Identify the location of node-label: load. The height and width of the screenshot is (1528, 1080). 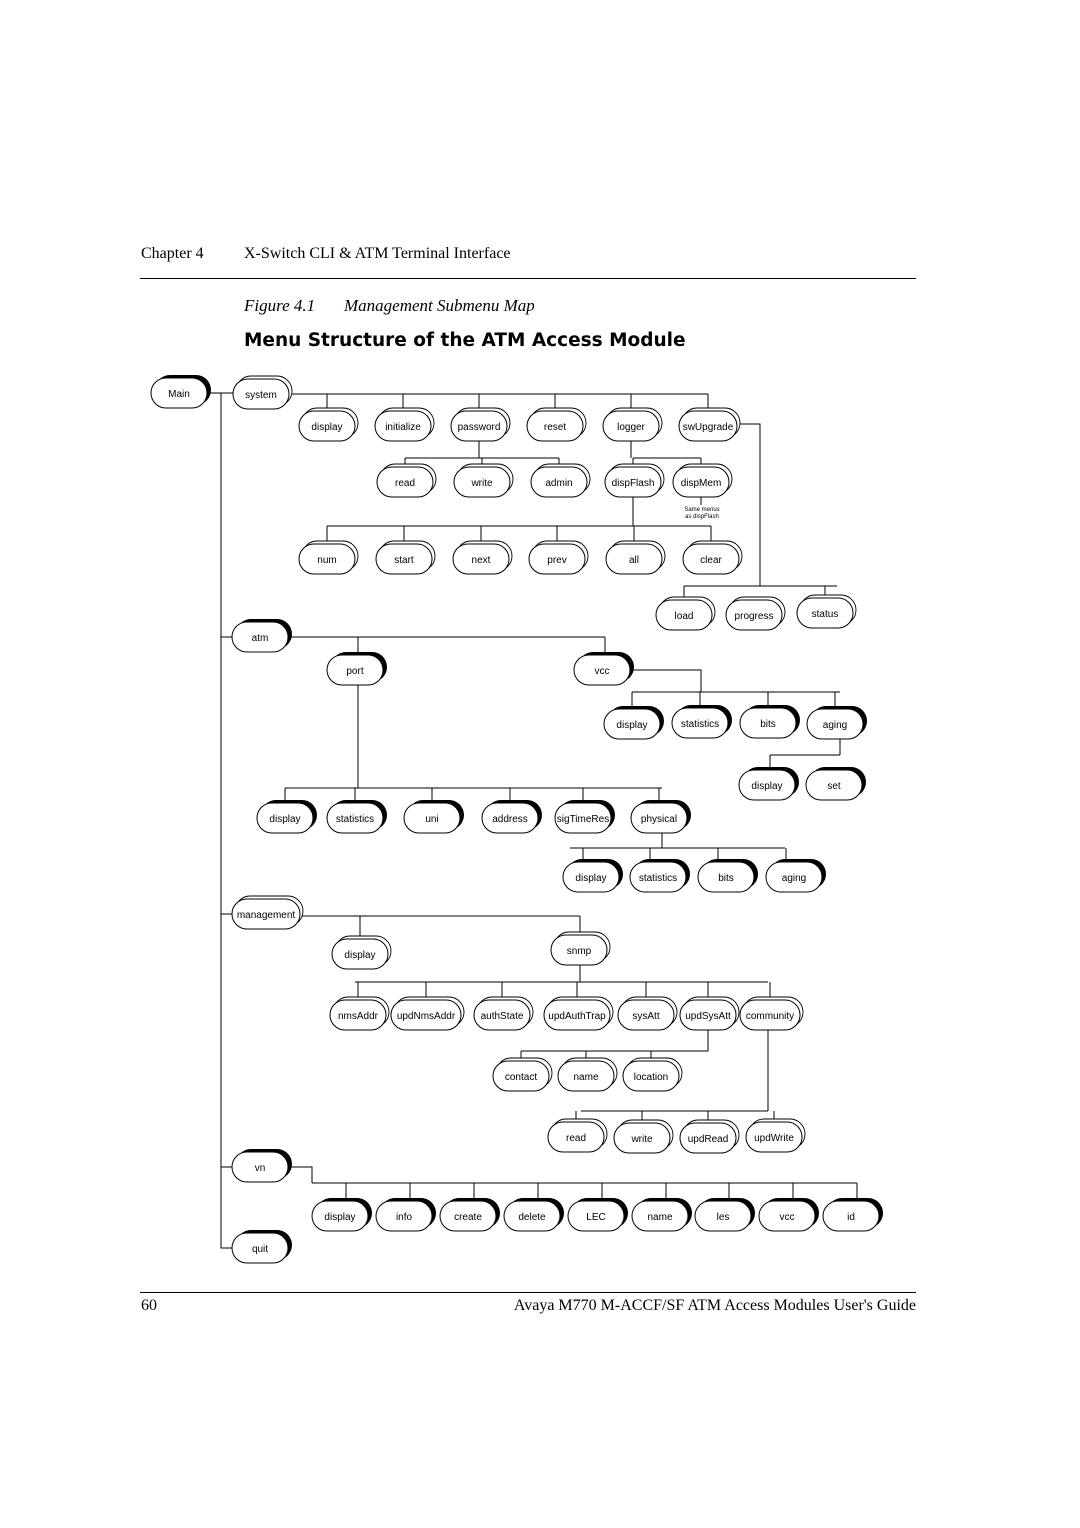
(684, 616).